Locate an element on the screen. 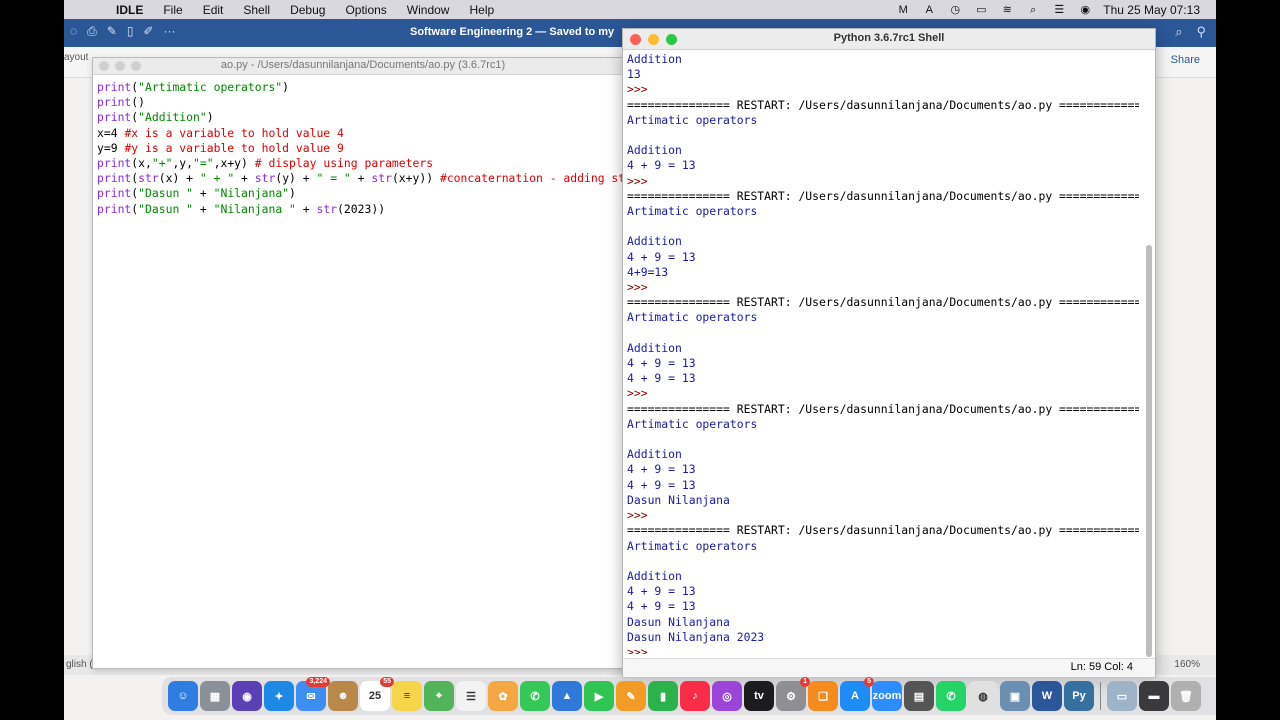 The image size is (1280, 720). gmail-status-icon: M is located at coordinates (903, 10).